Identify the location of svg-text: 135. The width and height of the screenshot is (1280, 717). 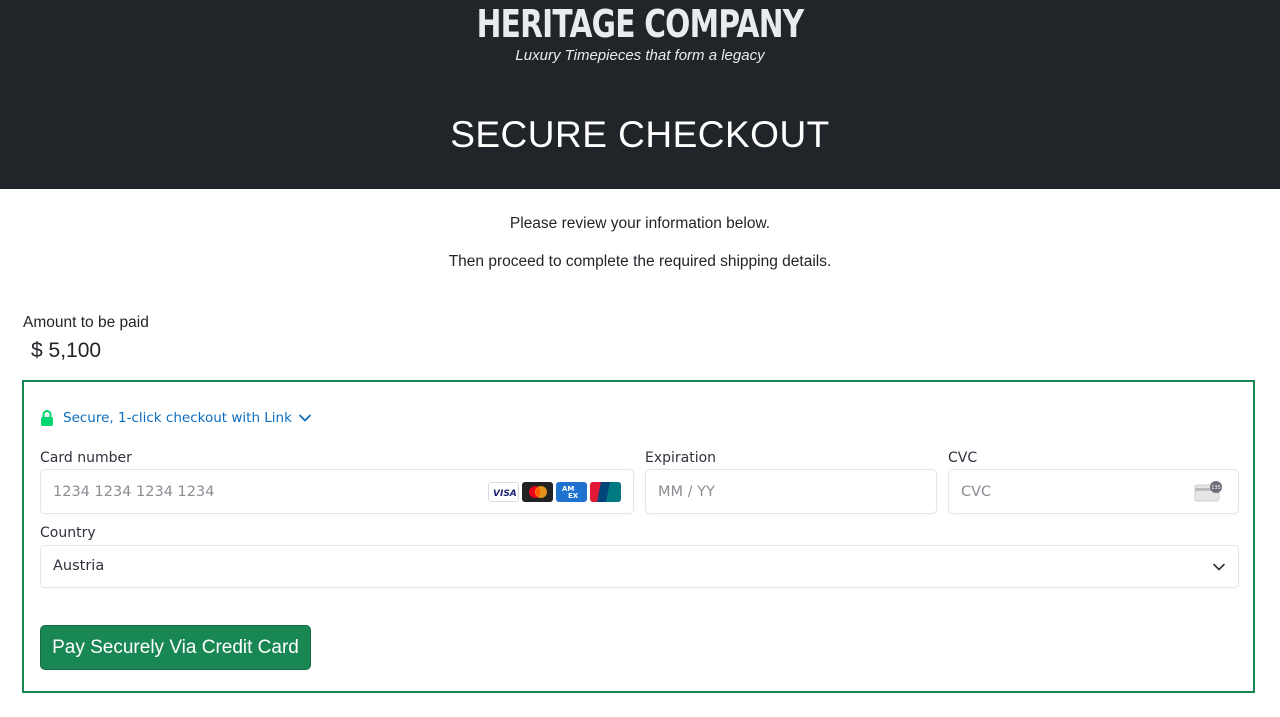
(1216, 488).